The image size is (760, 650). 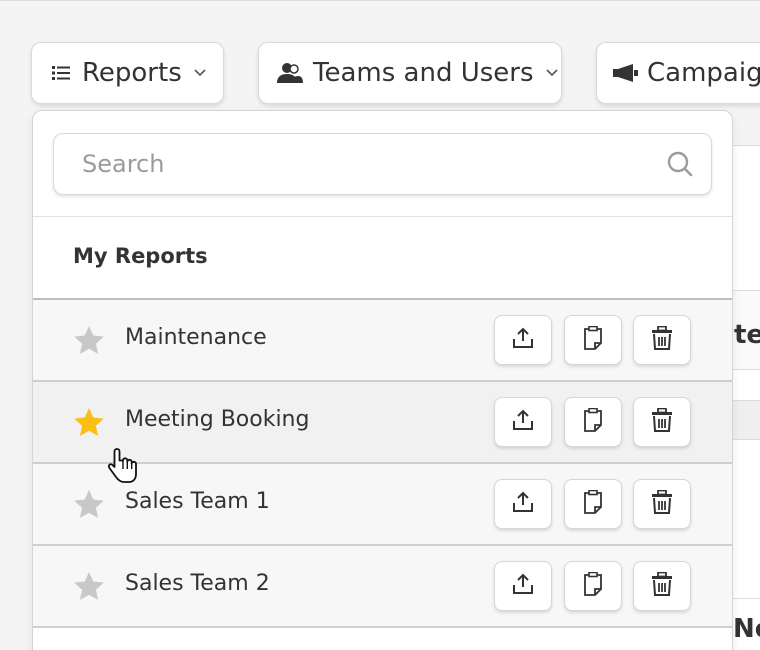 What do you see at coordinates (747, 335) in the screenshot?
I see `background-text-fragment: te)` at bounding box center [747, 335].